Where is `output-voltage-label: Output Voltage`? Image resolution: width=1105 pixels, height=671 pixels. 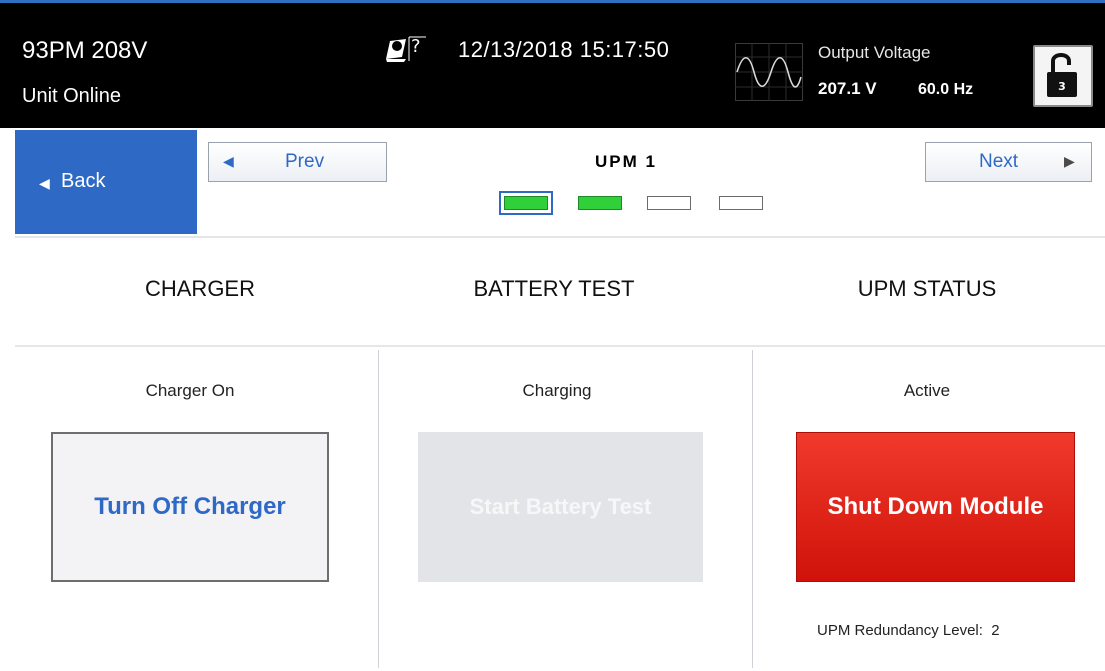
output-voltage-label: Output Voltage is located at coordinates (874, 52).